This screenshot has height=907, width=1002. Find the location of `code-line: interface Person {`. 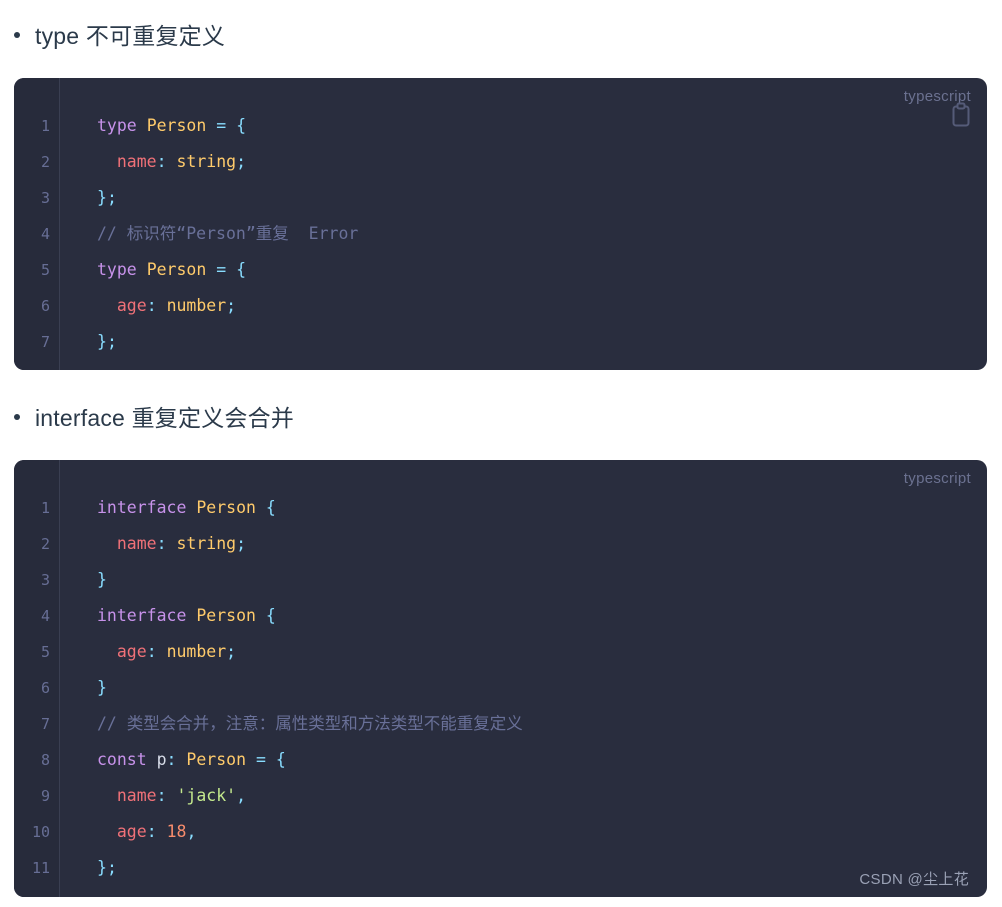

code-line: interface Person { is located at coordinates (542, 616).